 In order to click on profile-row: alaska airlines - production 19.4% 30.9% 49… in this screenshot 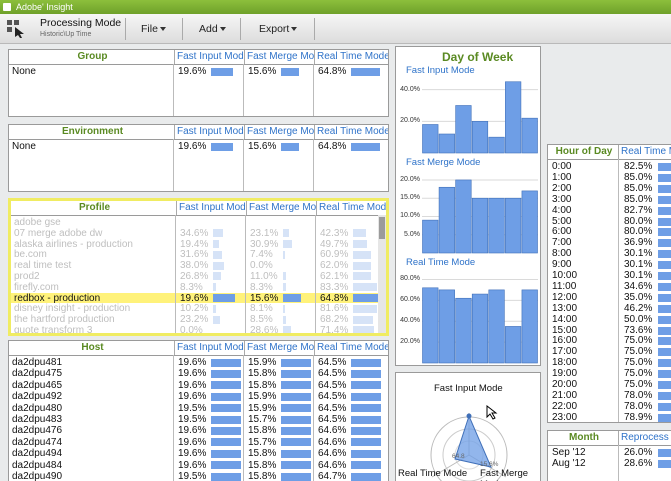, I will do `click(198, 244)`.